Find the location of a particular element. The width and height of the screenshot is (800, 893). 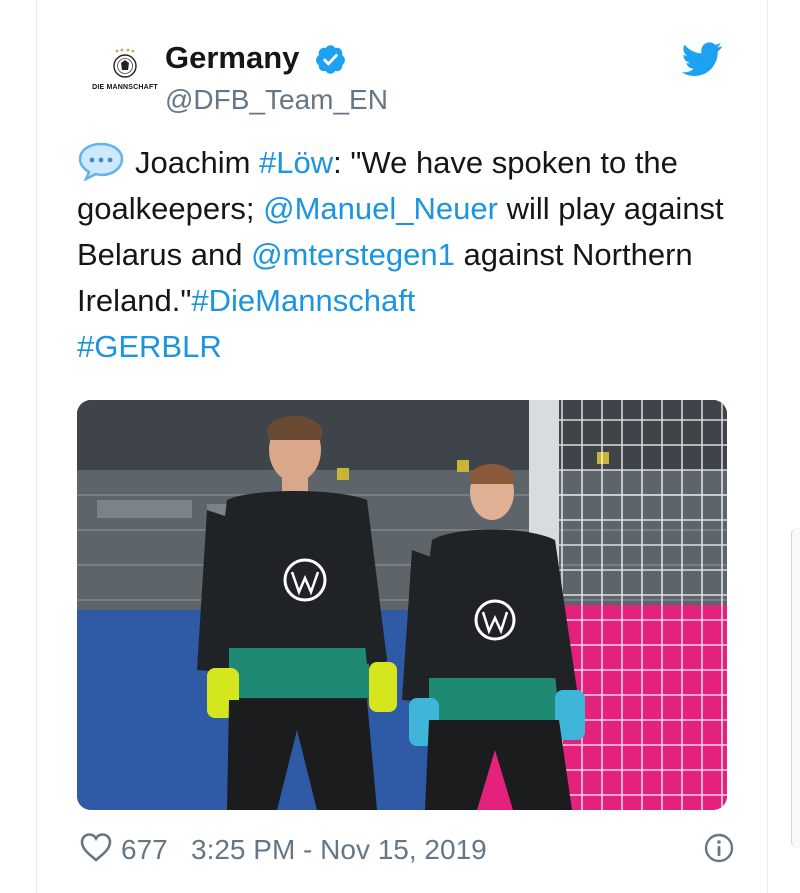

hashtag-diemannschaft: #DieMannschaft is located at coordinates (303, 300).